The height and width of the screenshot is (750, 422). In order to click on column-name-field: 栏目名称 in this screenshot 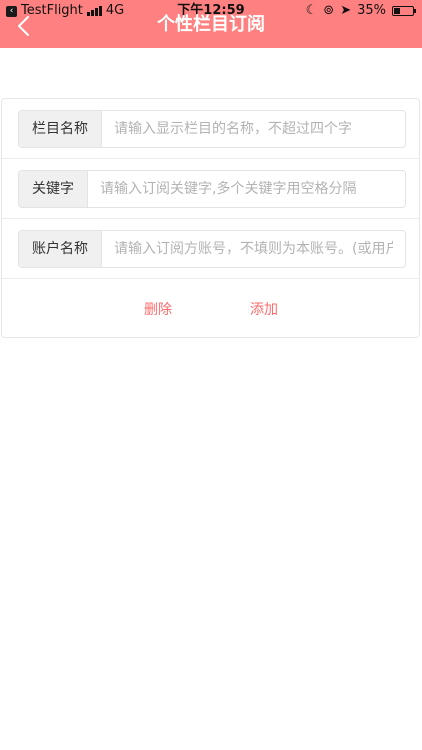, I will do `click(212, 129)`.